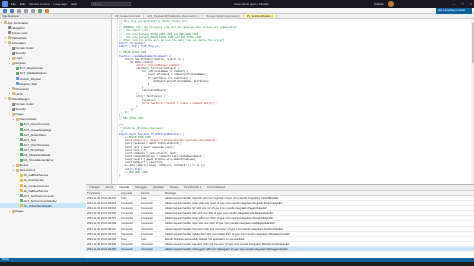 The width and height of the screenshot is (474, 266). Describe the element at coordinates (101, 249) in the screenshot. I see `log-timestamp: 2021-11-30 16:01:48.050` at that location.